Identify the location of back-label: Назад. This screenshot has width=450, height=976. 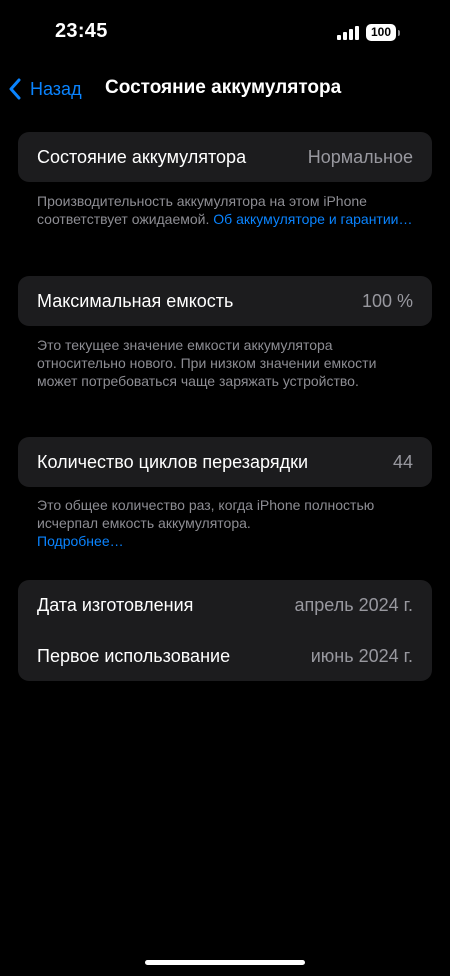
(56, 88).